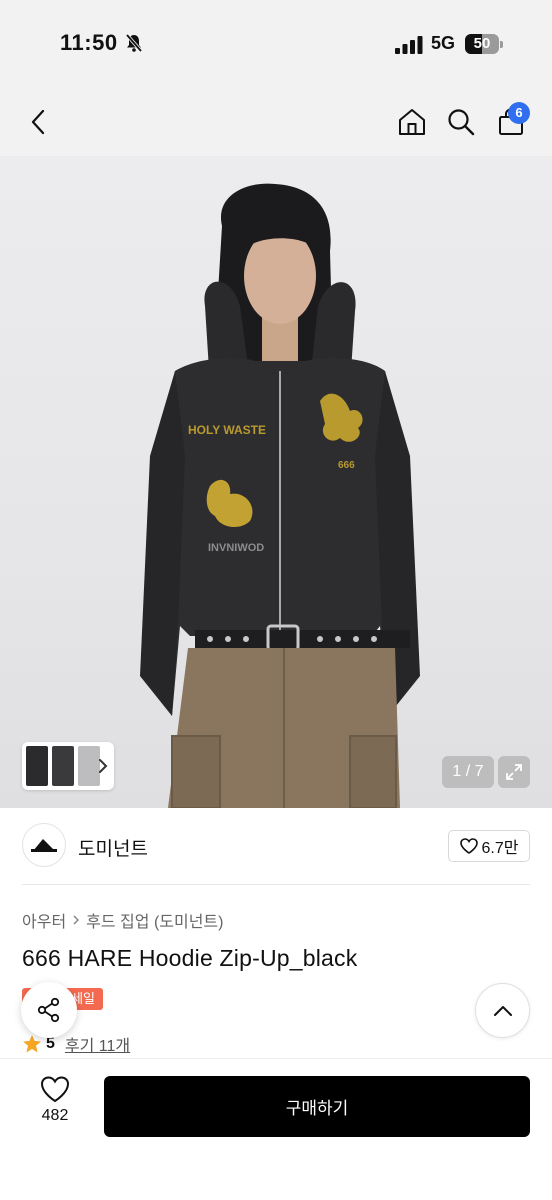 The height and width of the screenshot is (1200, 552). I want to click on scroll-top-button, so click(502, 1010).